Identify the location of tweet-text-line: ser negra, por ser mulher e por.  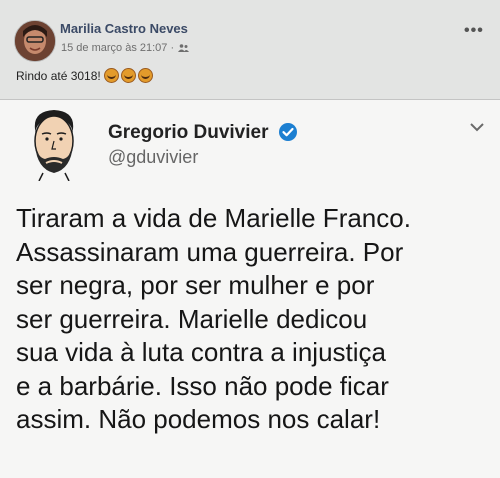
(195, 285).